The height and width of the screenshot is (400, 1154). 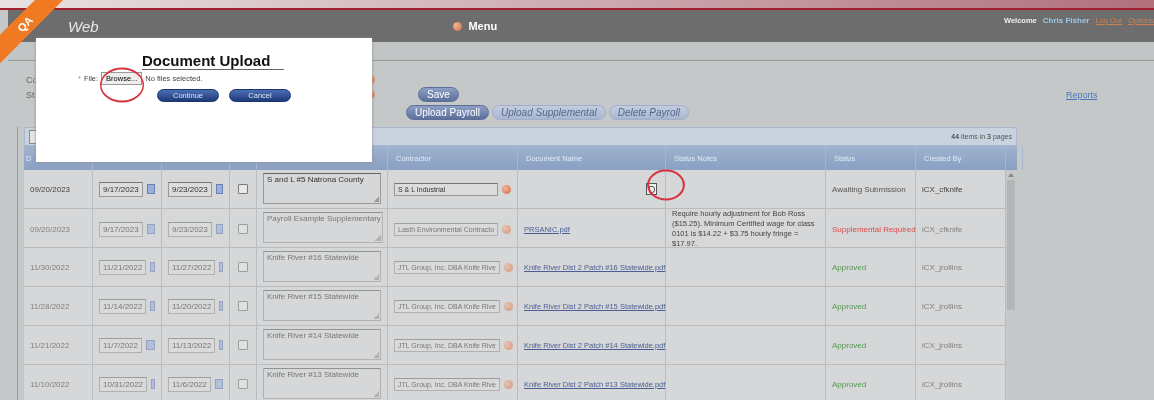 What do you see at coordinates (50, 306) in the screenshot?
I see `date-cell: 11/28/2022` at bounding box center [50, 306].